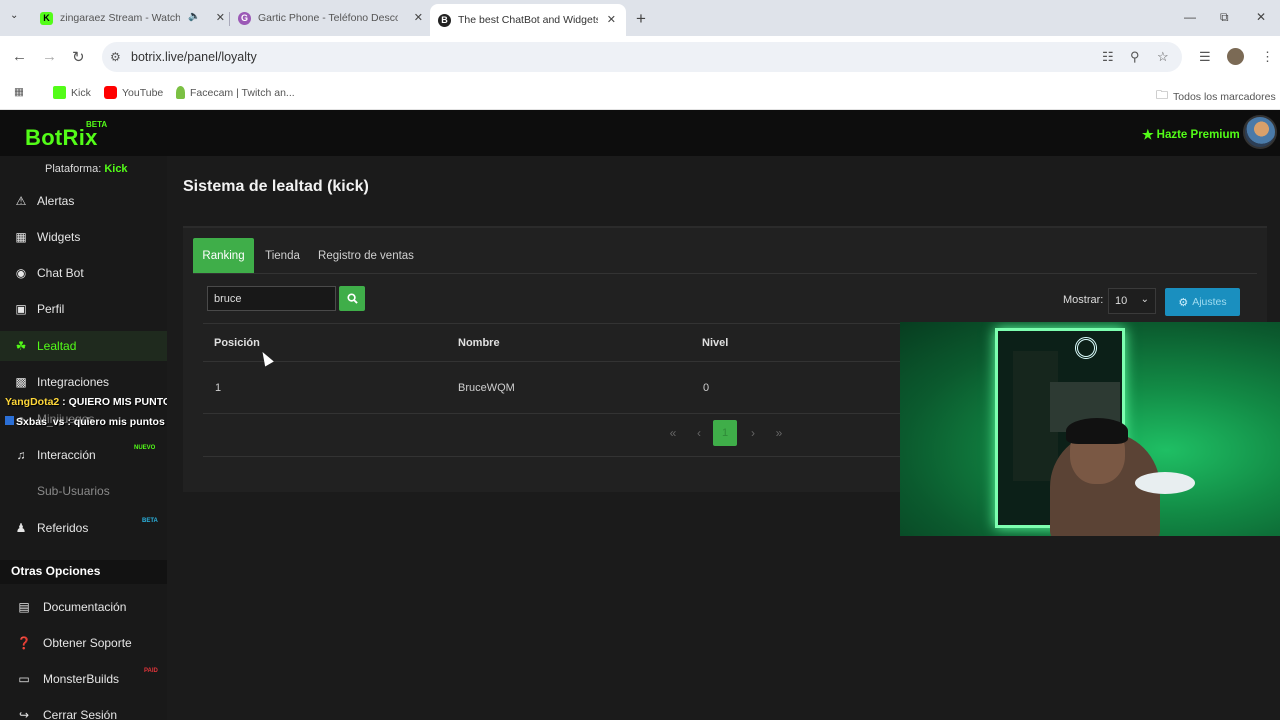 The width and height of the screenshot is (1280, 720). Describe the element at coordinates (753, 433) in the screenshot. I see `next-page-button: ›` at that location.